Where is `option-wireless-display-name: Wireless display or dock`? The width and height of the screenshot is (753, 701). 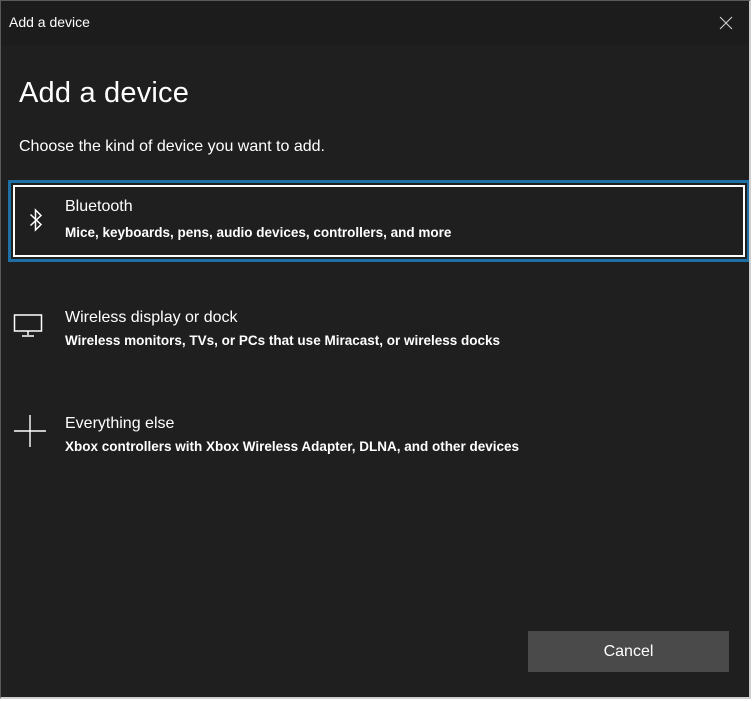
option-wireless-display-name: Wireless display or dock is located at coordinates (151, 317).